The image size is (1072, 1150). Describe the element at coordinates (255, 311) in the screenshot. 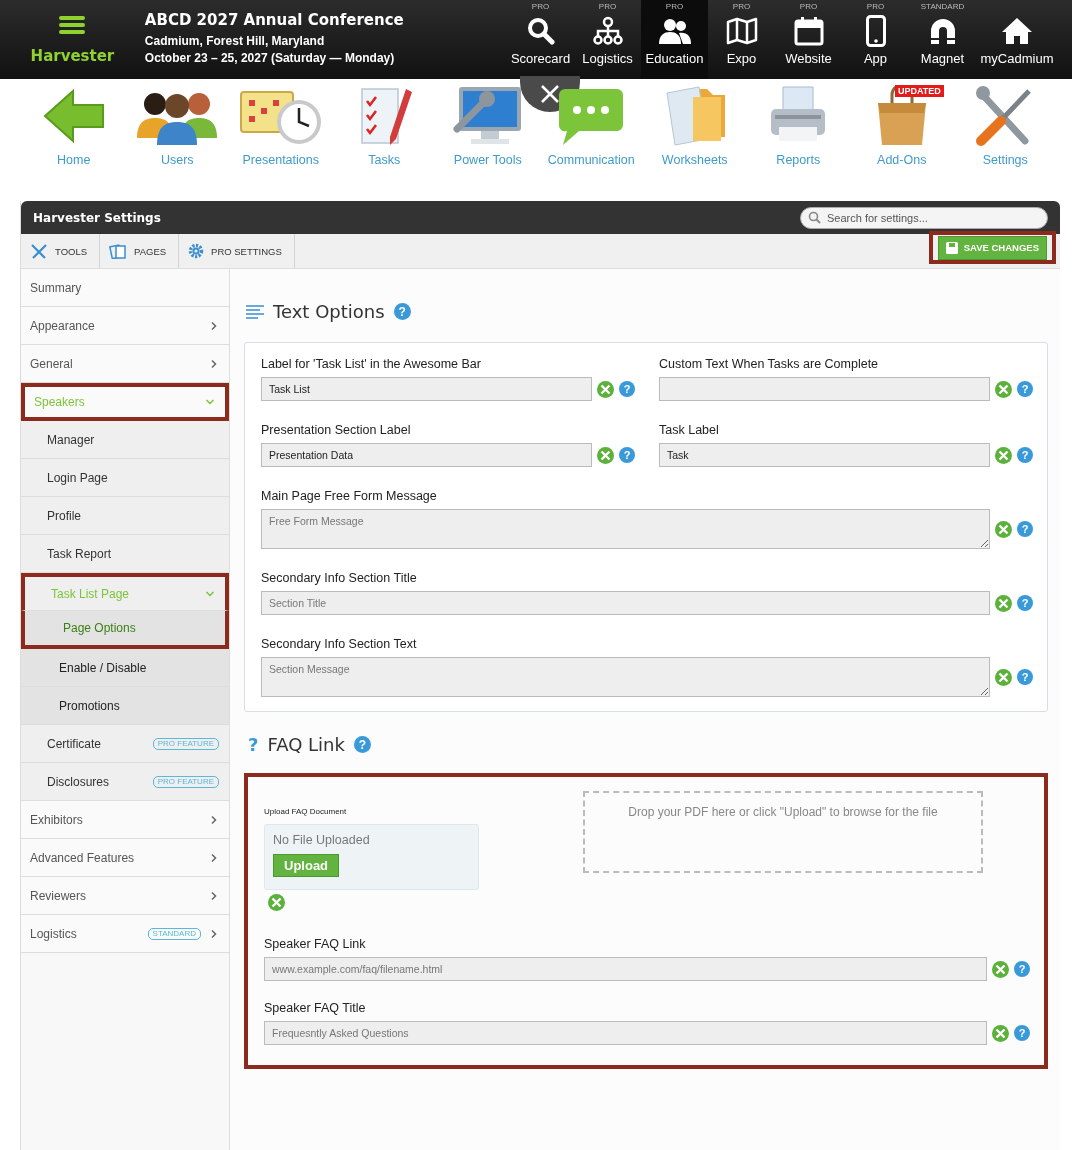

I see `text-lines-icon` at that location.